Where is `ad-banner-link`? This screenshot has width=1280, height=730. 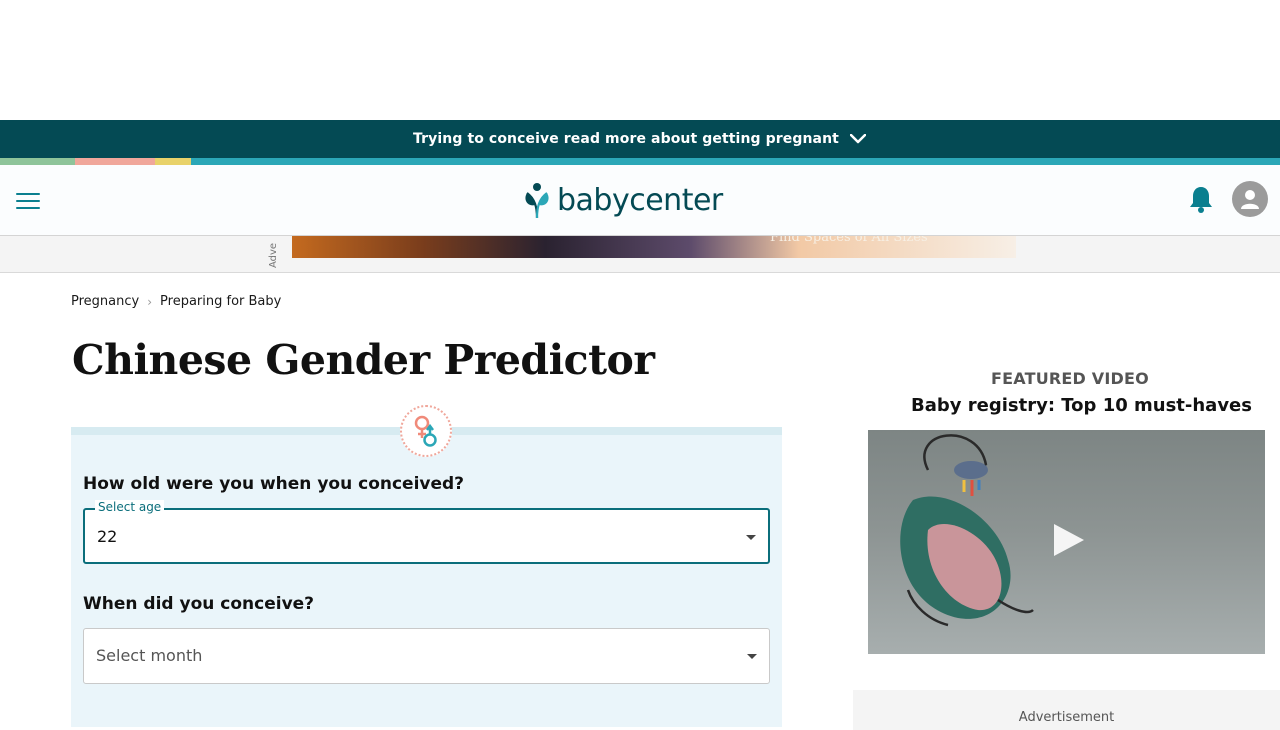 ad-banner-link is located at coordinates (624, 250).